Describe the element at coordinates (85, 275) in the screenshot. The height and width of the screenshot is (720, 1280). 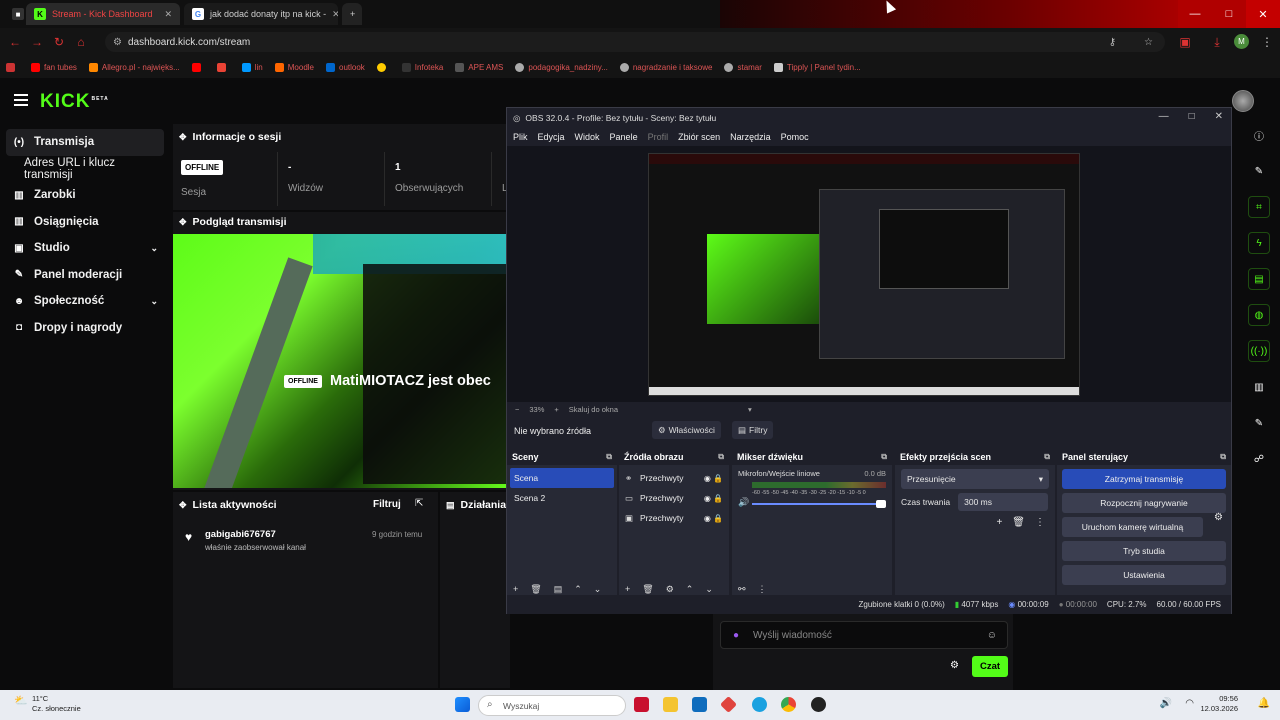
I see `sidebar-item-moderacja: ✎ Panel moderacji` at that location.